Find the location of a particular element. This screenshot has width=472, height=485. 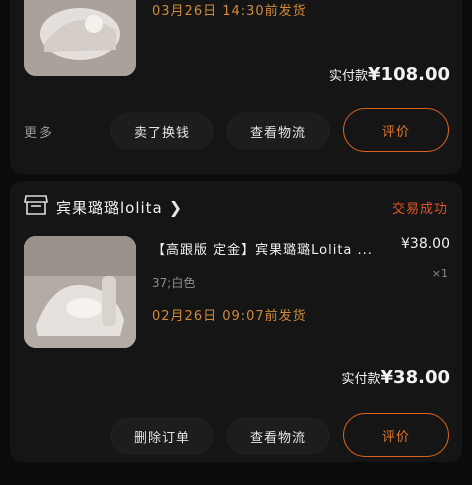

item-price: ¥38.00 is located at coordinates (425, 244).